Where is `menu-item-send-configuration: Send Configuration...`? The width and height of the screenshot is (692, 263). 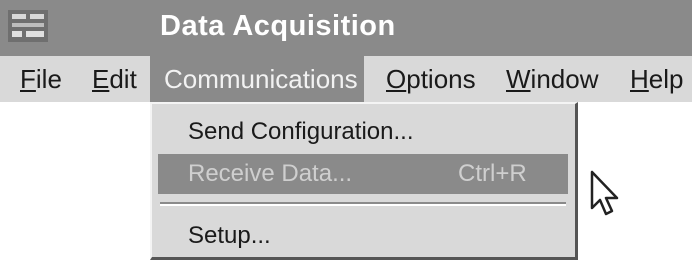 menu-item-send-configuration: Send Configuration... is located at coordinates (363, 132).